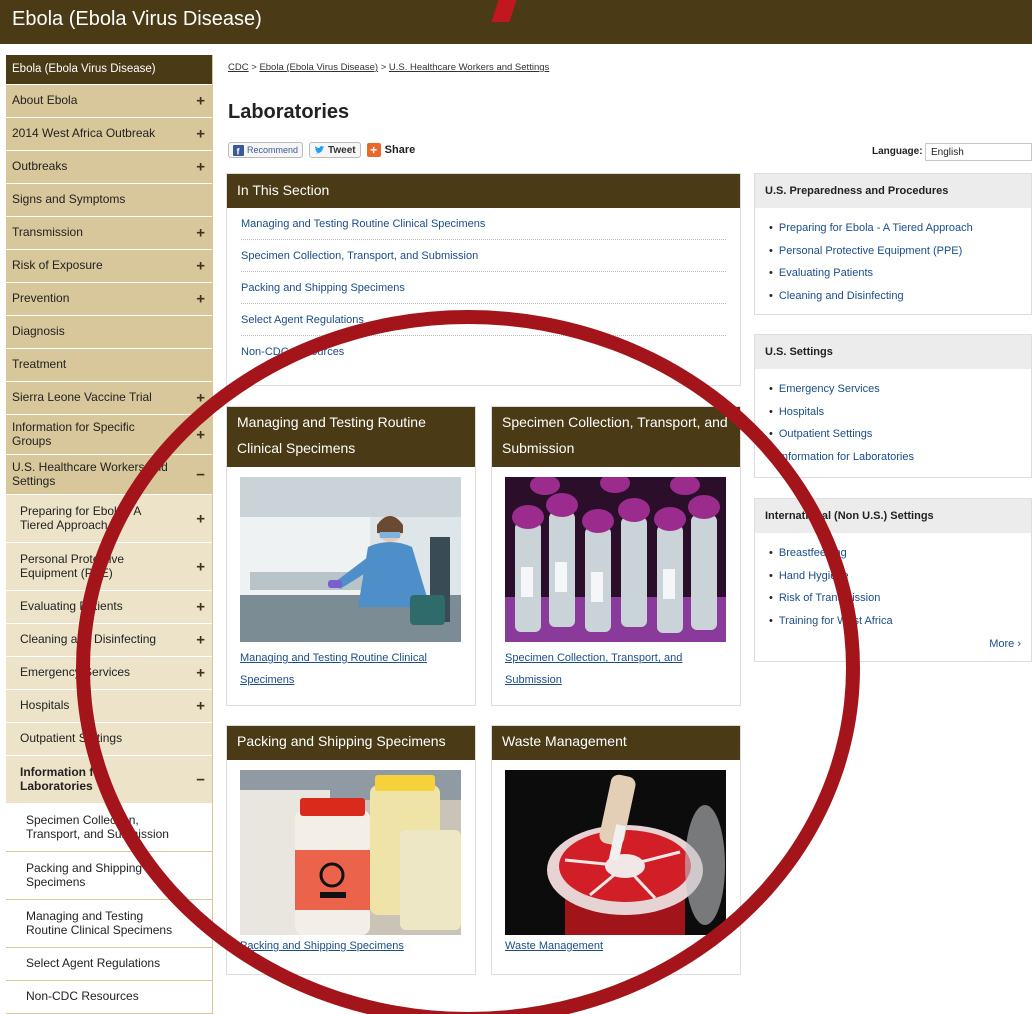  Describe the element at coordinates (289, 112) in the screenshot. I see `page-title: Laboratories` at that location.